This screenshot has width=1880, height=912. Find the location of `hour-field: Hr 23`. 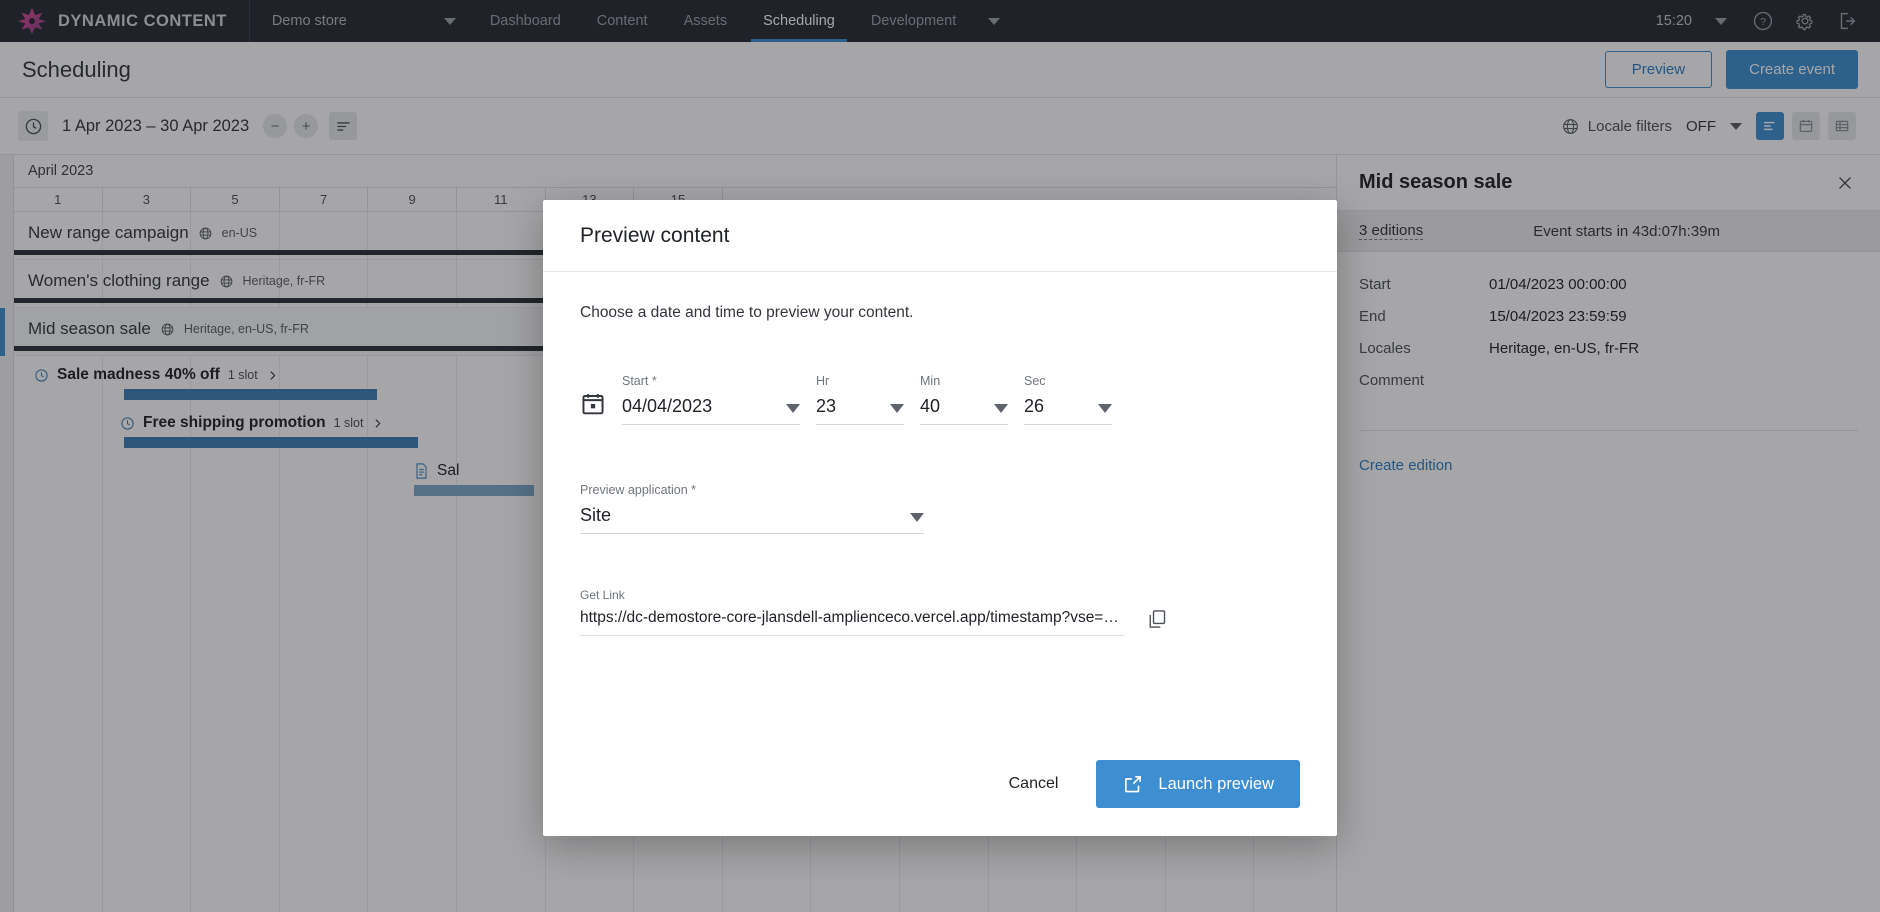

hour-field: Hr 23 is located at coordinates (860, 399).